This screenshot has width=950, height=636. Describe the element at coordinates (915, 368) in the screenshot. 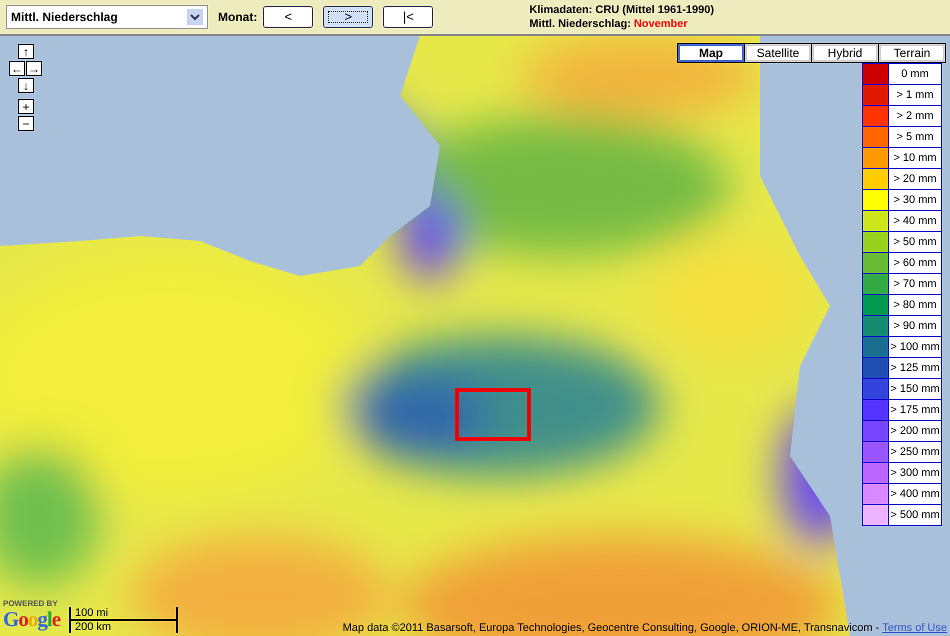

I see `legend-label: > 125 mm` at that location.